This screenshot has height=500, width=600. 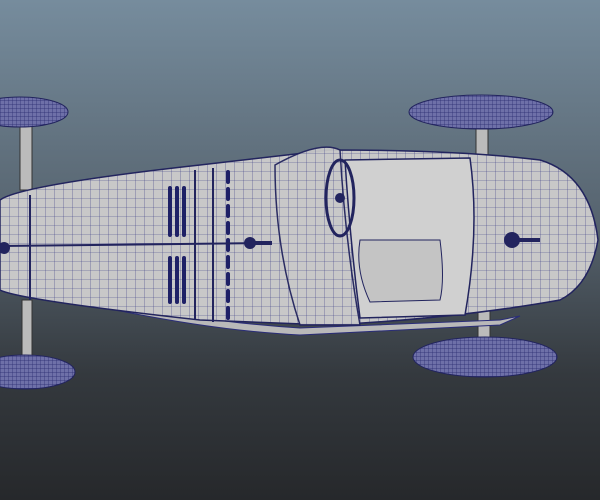 I want to click on front-wheel-bottom, so click(x=485, y=343).